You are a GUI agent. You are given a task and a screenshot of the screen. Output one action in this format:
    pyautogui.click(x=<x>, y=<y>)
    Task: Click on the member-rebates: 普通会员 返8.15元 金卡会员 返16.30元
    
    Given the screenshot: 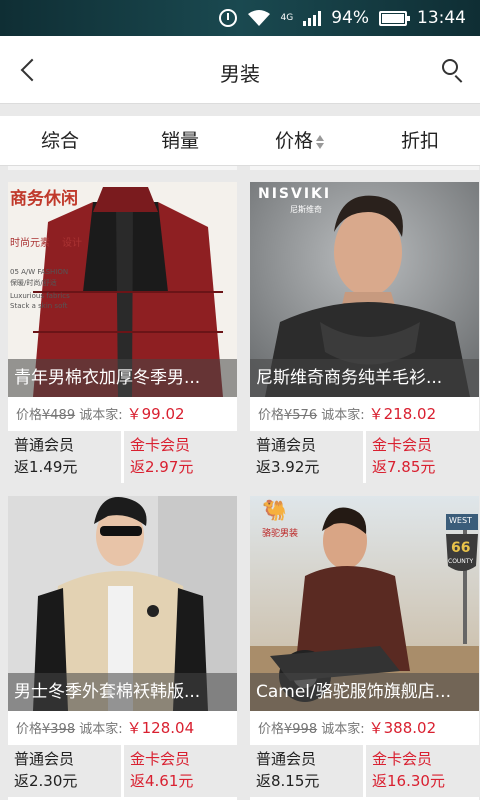 What is the action you would take?
    pyautogui.click(x=364, y=771)
    